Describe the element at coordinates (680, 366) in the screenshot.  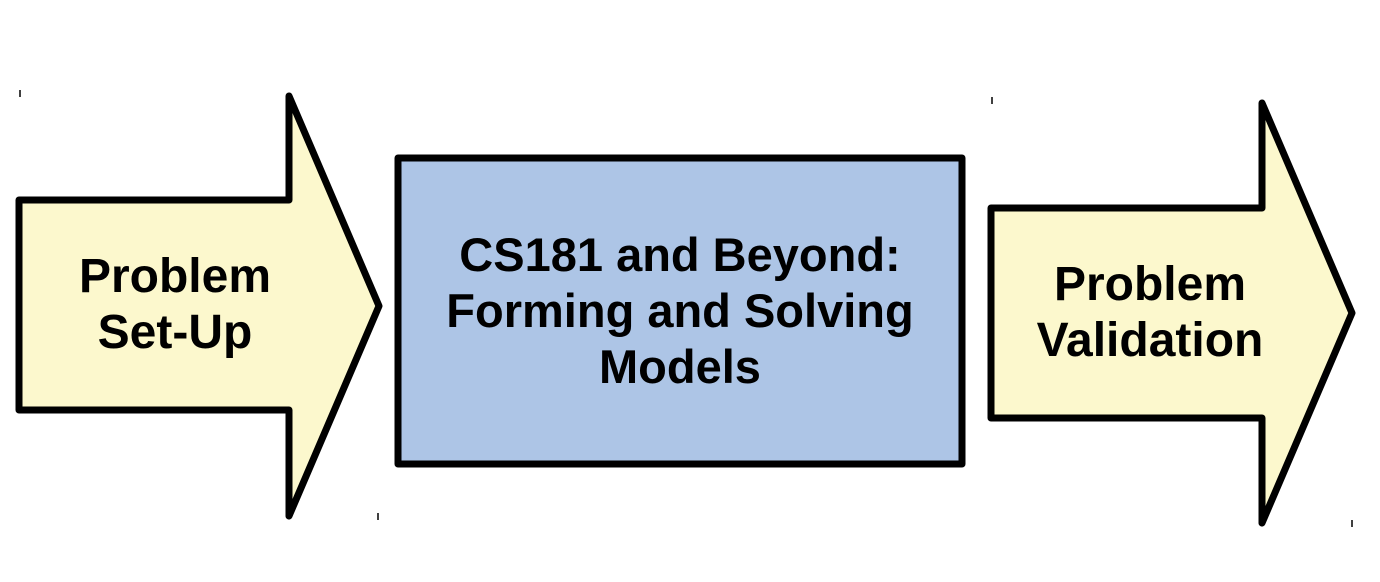
I see `cs181-line3: Models` at that location.